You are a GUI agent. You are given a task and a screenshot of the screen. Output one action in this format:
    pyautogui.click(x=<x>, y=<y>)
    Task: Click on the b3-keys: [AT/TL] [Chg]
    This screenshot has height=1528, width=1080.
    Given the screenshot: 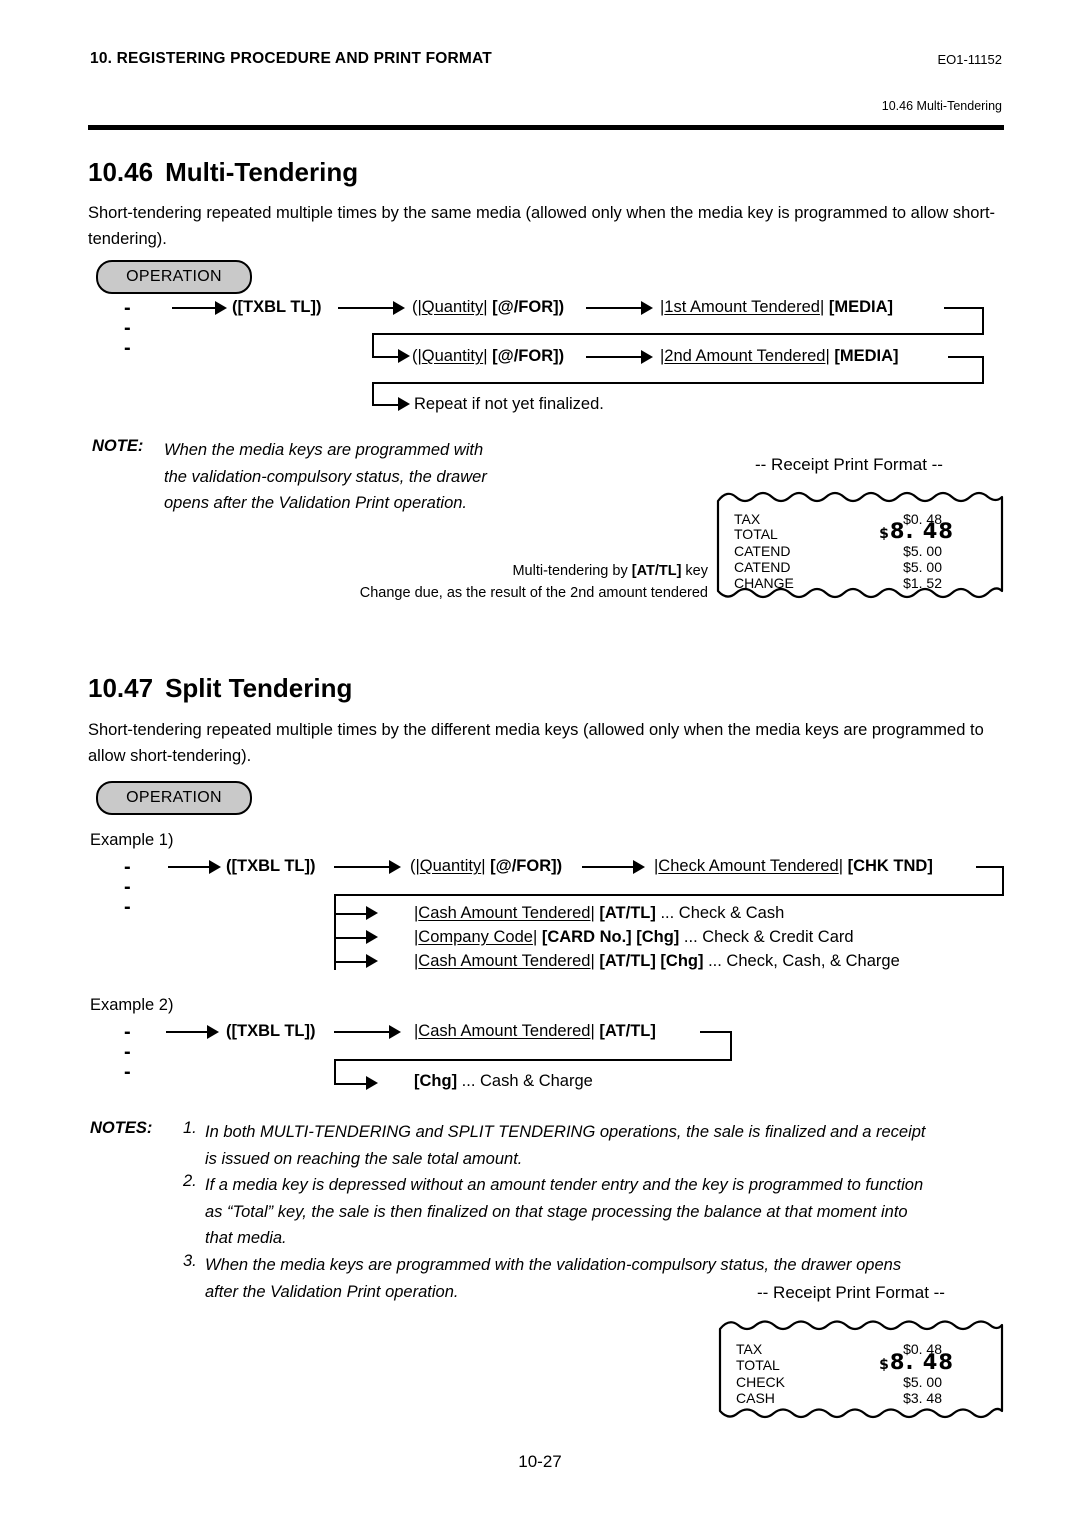 What is the action you would take?
    pyautogui.click(x=651, y=961)
    